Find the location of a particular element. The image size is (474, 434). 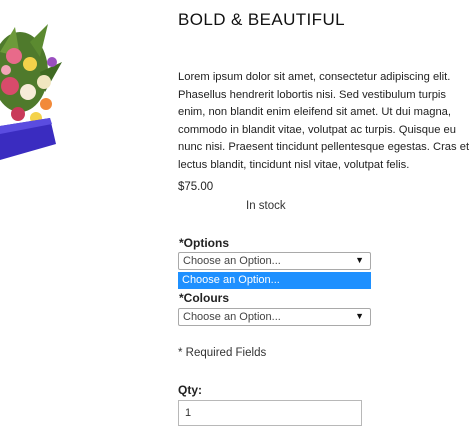

colours-select: Choose an Option... ▼ is located at coordinates (274, 317).